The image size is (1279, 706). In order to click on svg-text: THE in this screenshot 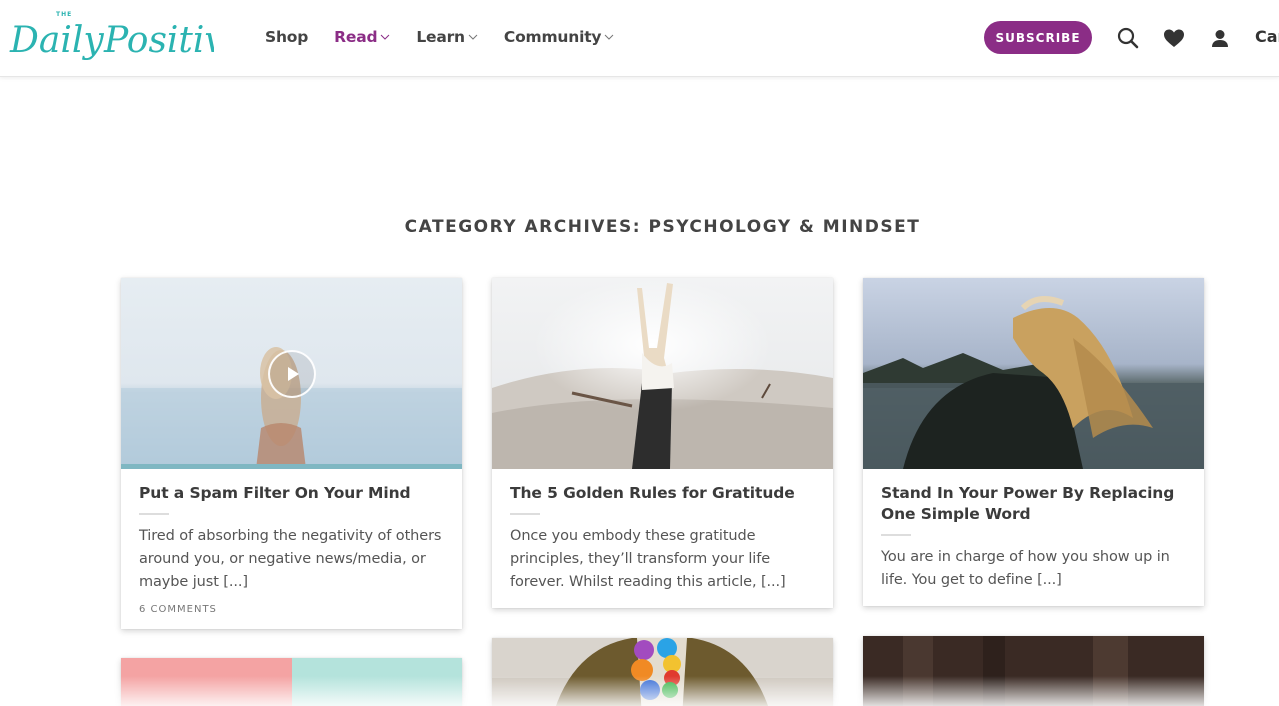, I will do `click(64, 14)`.